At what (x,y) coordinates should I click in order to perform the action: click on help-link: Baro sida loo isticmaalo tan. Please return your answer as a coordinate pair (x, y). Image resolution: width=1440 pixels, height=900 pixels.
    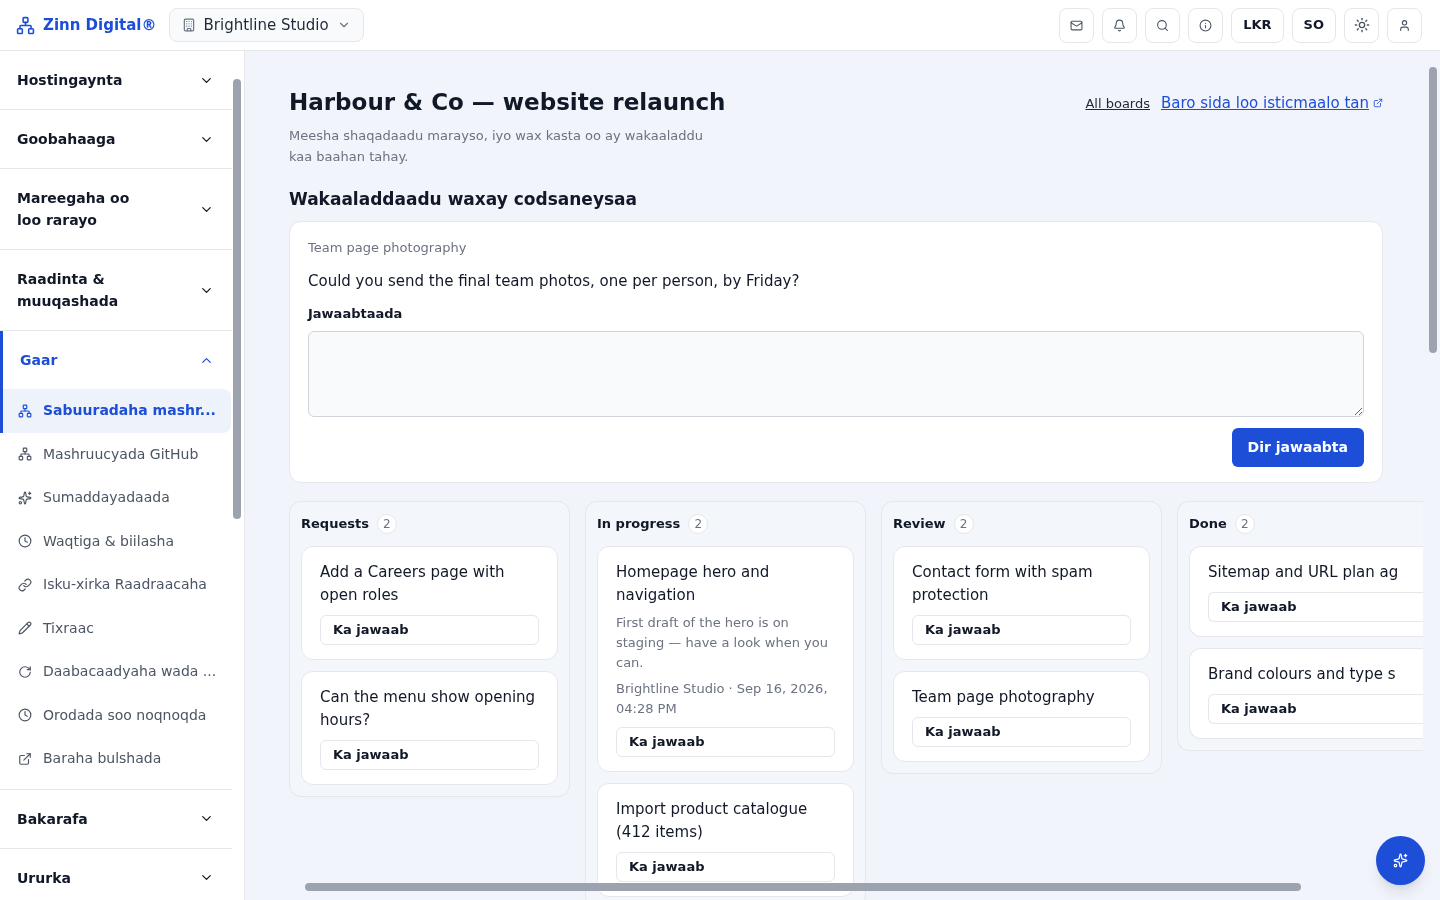
    Looking at the image, I should click on (1272, 103).